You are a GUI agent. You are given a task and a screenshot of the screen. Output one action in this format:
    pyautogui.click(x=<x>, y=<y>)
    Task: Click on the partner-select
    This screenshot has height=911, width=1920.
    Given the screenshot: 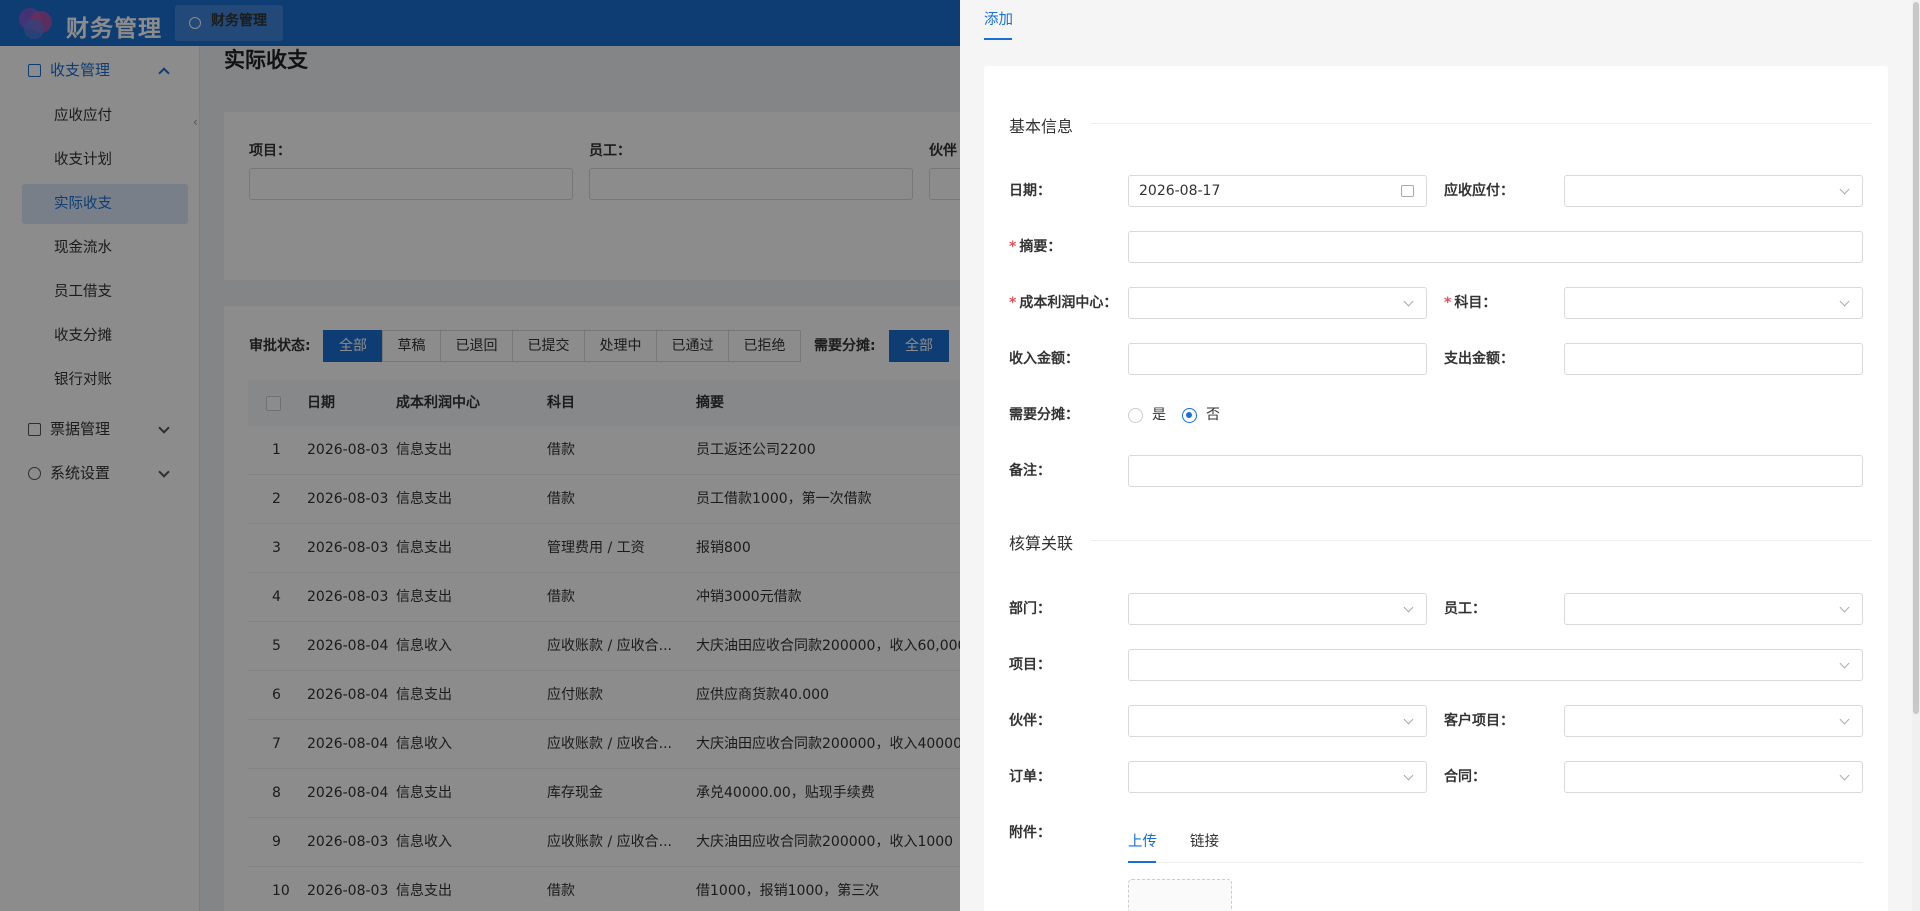 What is the action you would take?
    pyautogui.click(x=1277, y=721)
    